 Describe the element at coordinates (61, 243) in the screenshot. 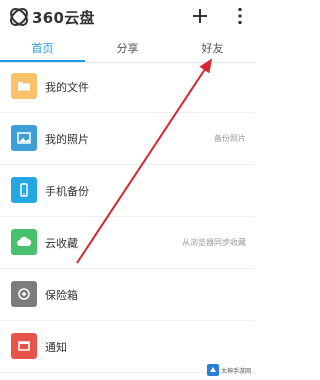

I see `list-item-label: 云收藏` at that location.